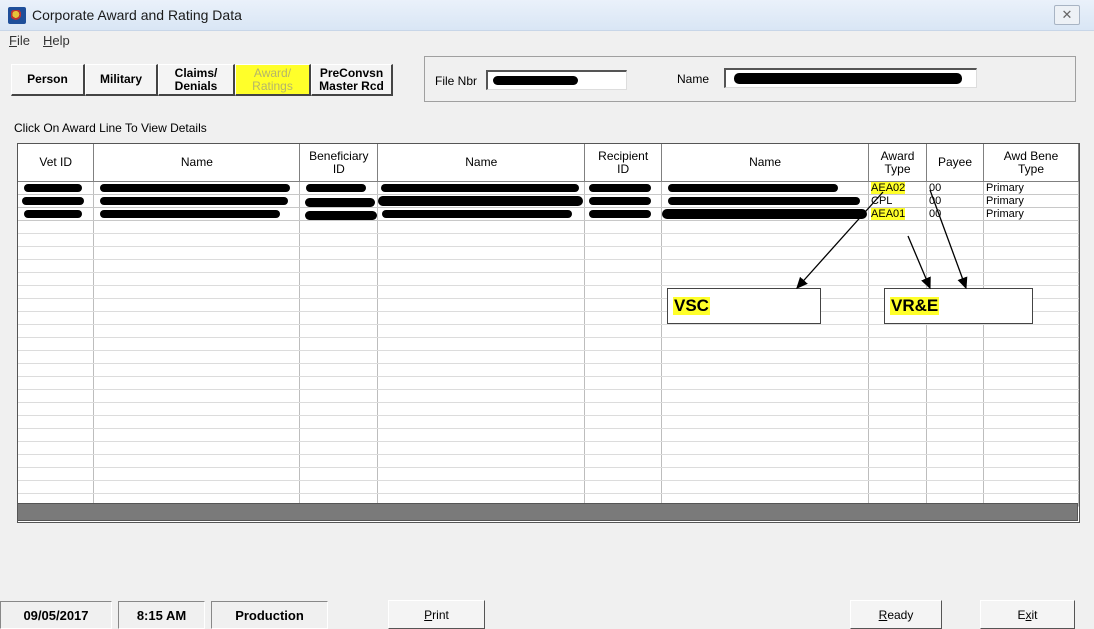 The width and height of the screenshot is (1094, 629). I want to click on col-beneficiary-id: Beneficiary ID, so click(339, 163).